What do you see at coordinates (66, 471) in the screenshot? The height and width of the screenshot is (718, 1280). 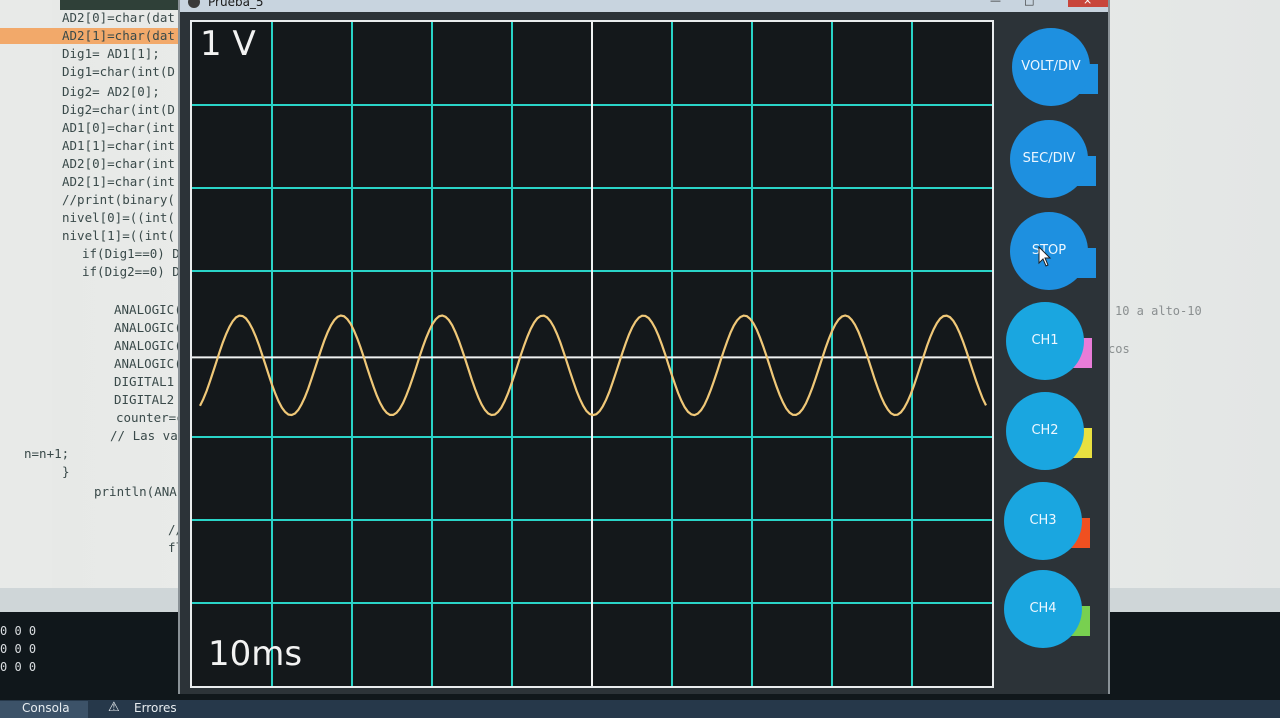 I see `code-line: }` at bounding box center [66, 471].